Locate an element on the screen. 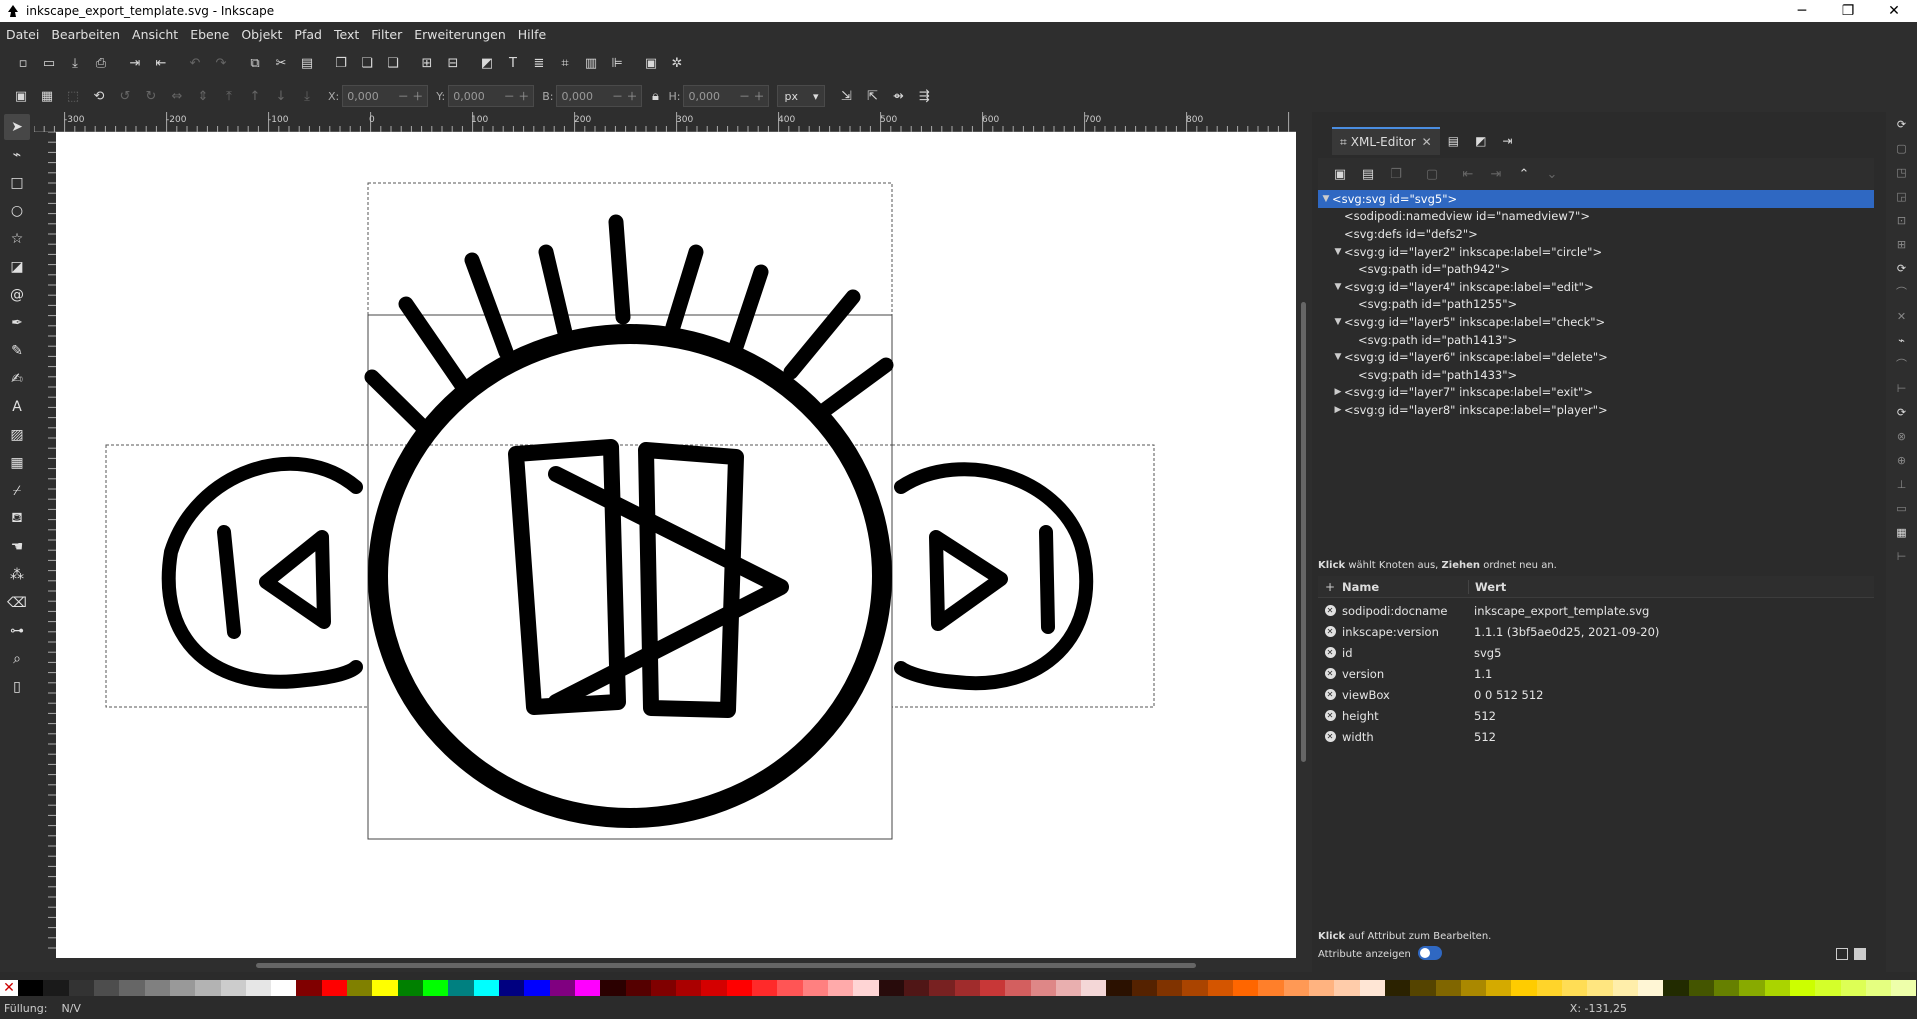 This screenshot has width=1917, height=1019. horizontal-scroll-thumb is located at coordinates (726, 965).